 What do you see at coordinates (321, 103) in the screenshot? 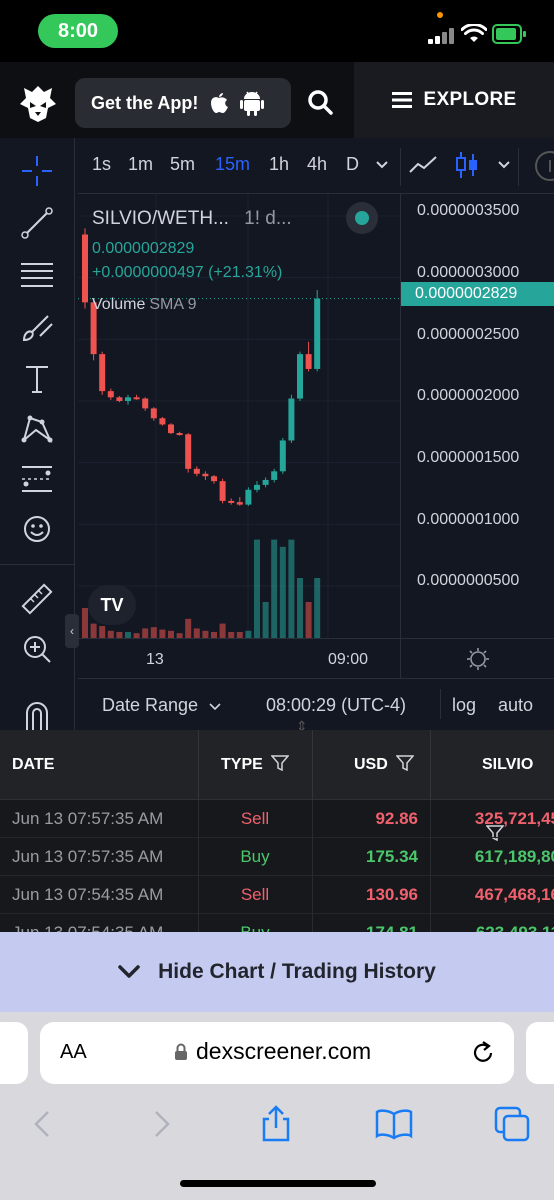
I see `search-icon` at bounding box center [321, 103].